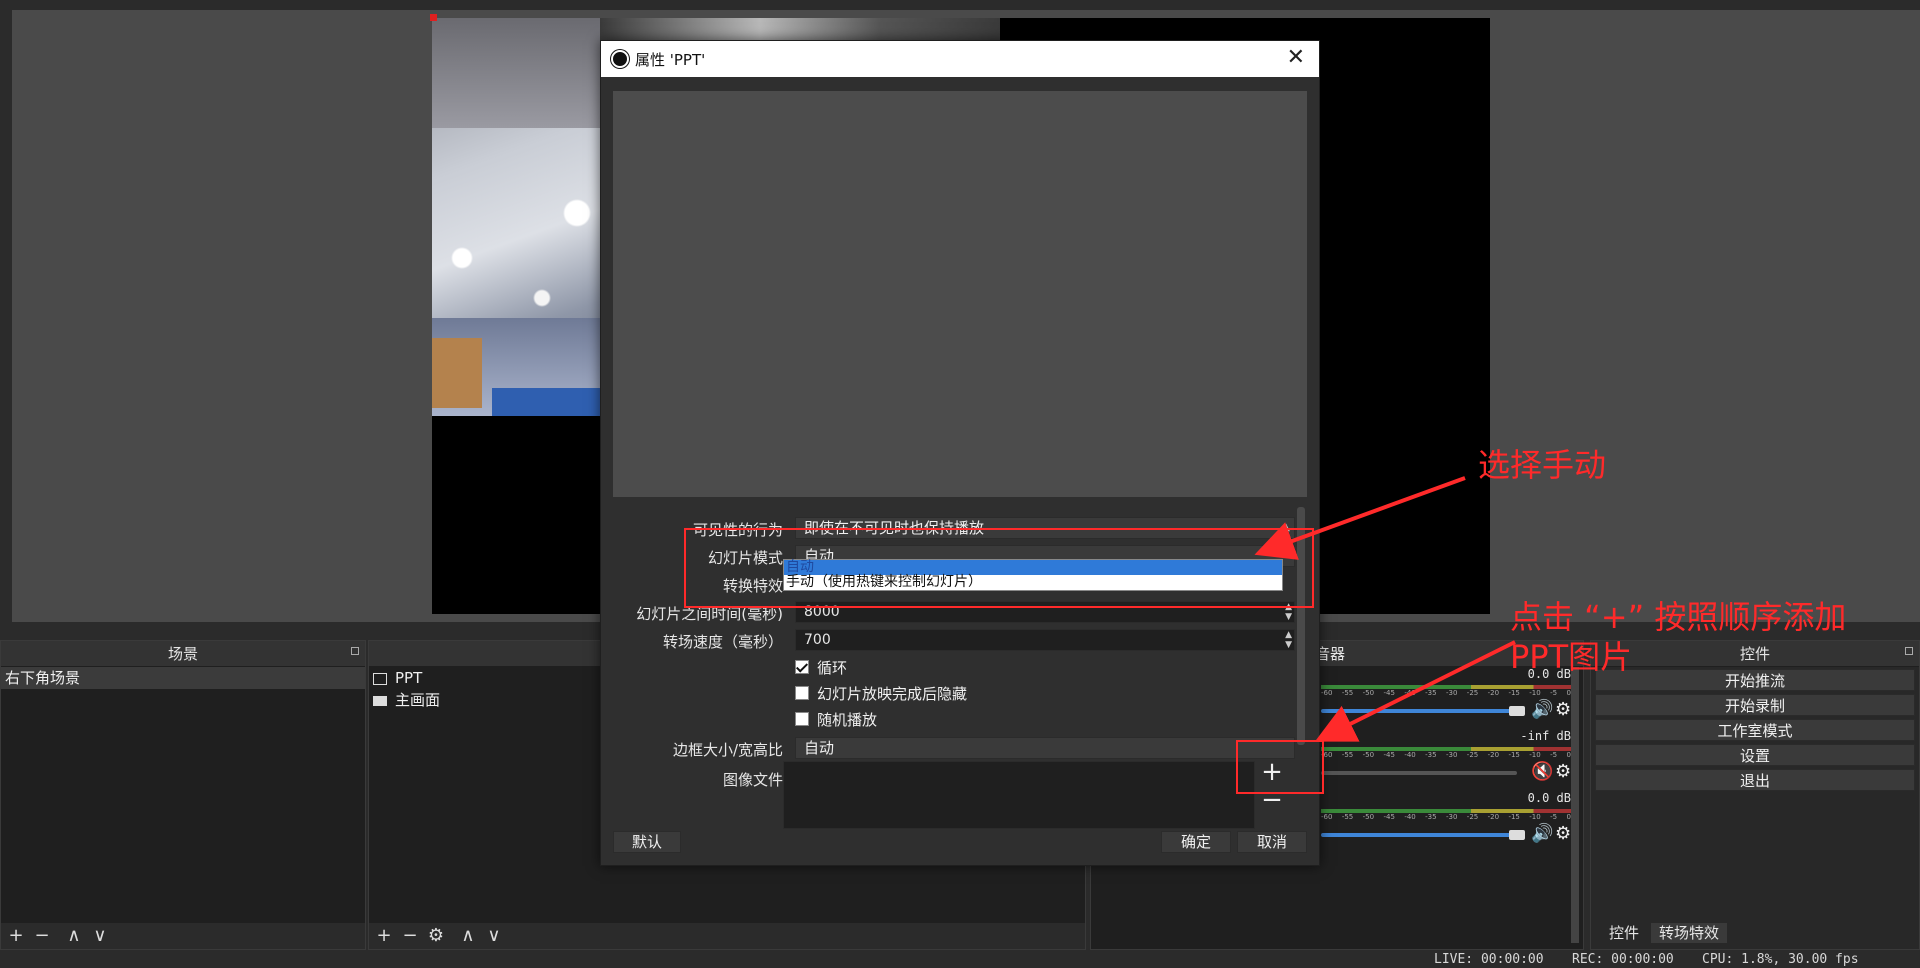  Describe the element at coordinates (1385, 609) in the screenshot. I see `annotation-arrows` at that location.